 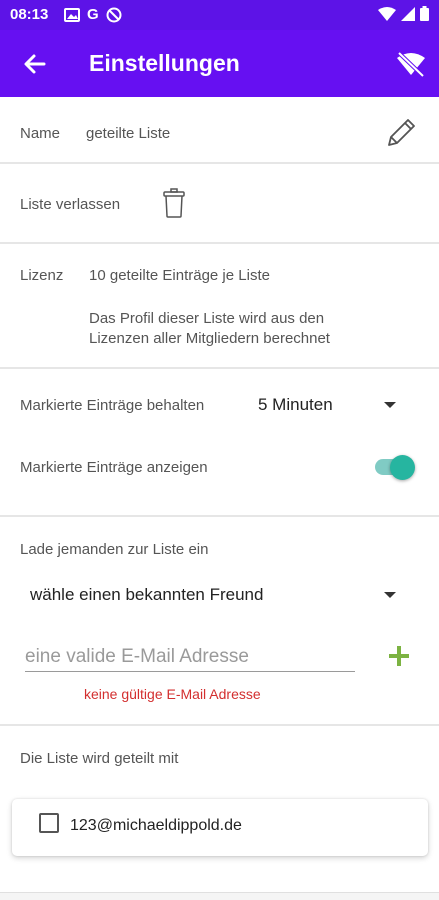 I want to click on marked-show-label: Markierte Einträge anzeigen, so click(x=114, y=467).